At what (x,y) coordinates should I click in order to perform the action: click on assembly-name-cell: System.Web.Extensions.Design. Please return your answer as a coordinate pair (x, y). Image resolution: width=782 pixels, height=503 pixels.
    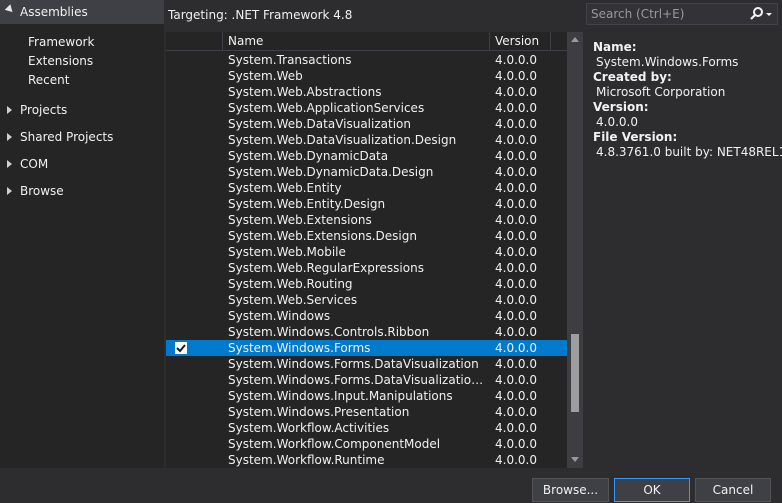
    Looking at the image, I should click on (322, 236).